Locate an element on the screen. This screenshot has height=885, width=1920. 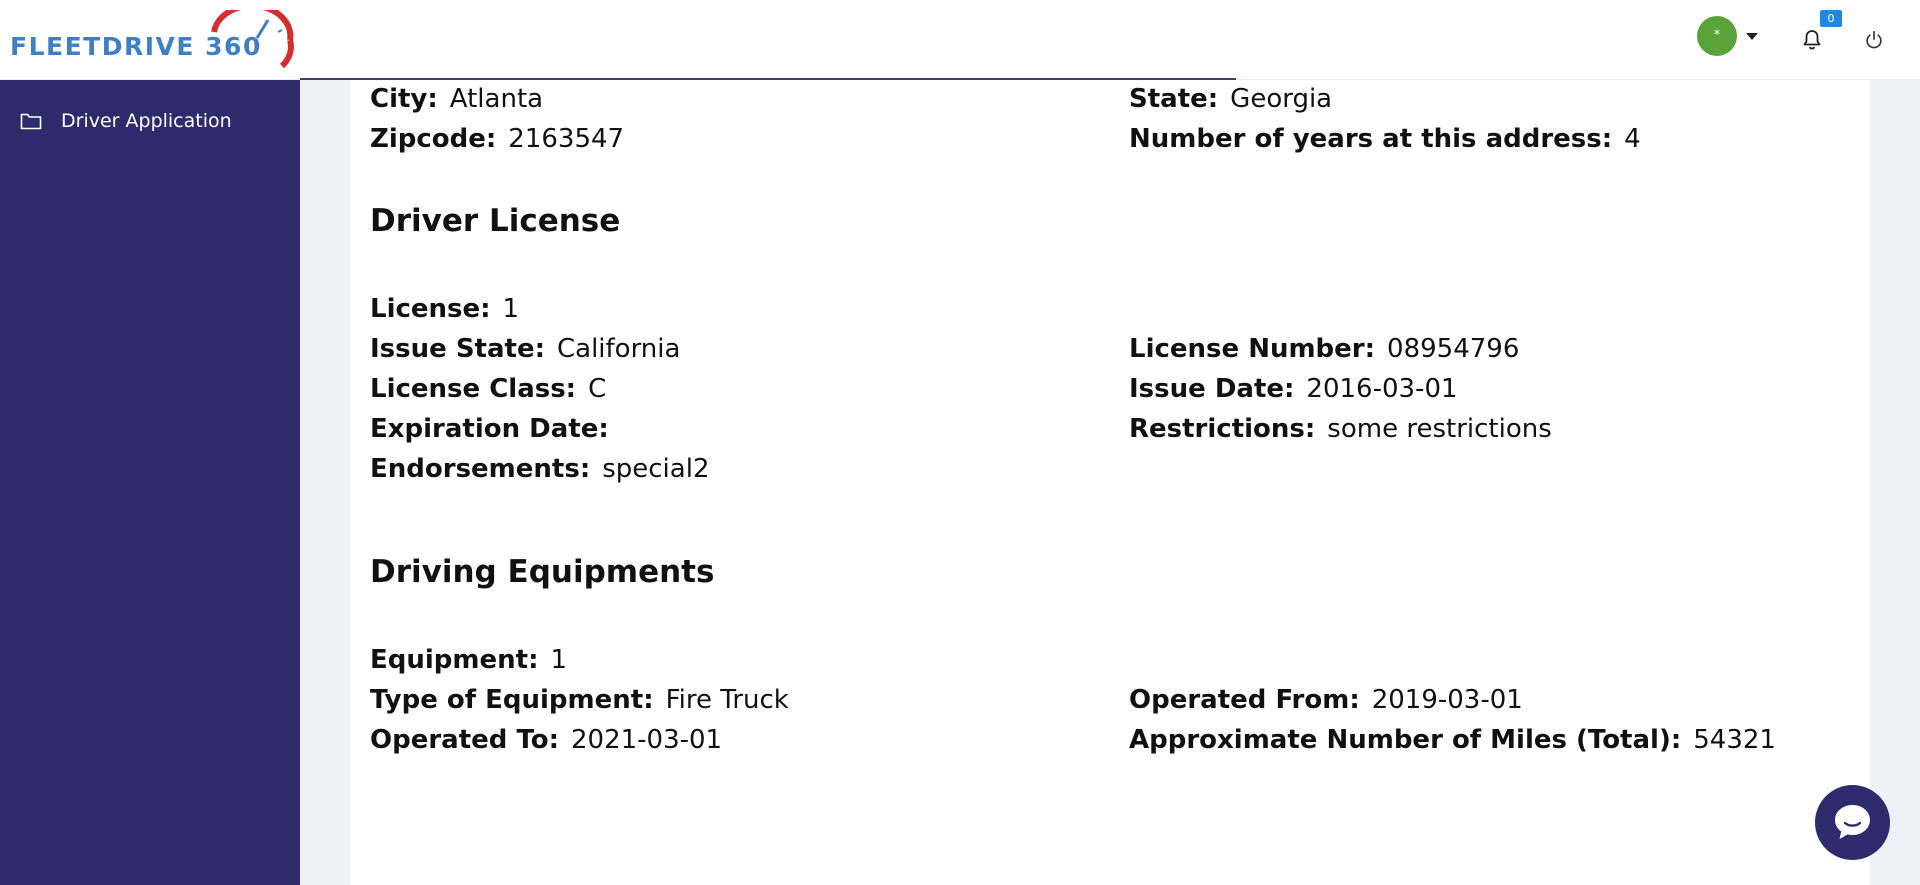
operated-from-field: Operated From: 2019-03-01 is located at coordinates (1326, 700).